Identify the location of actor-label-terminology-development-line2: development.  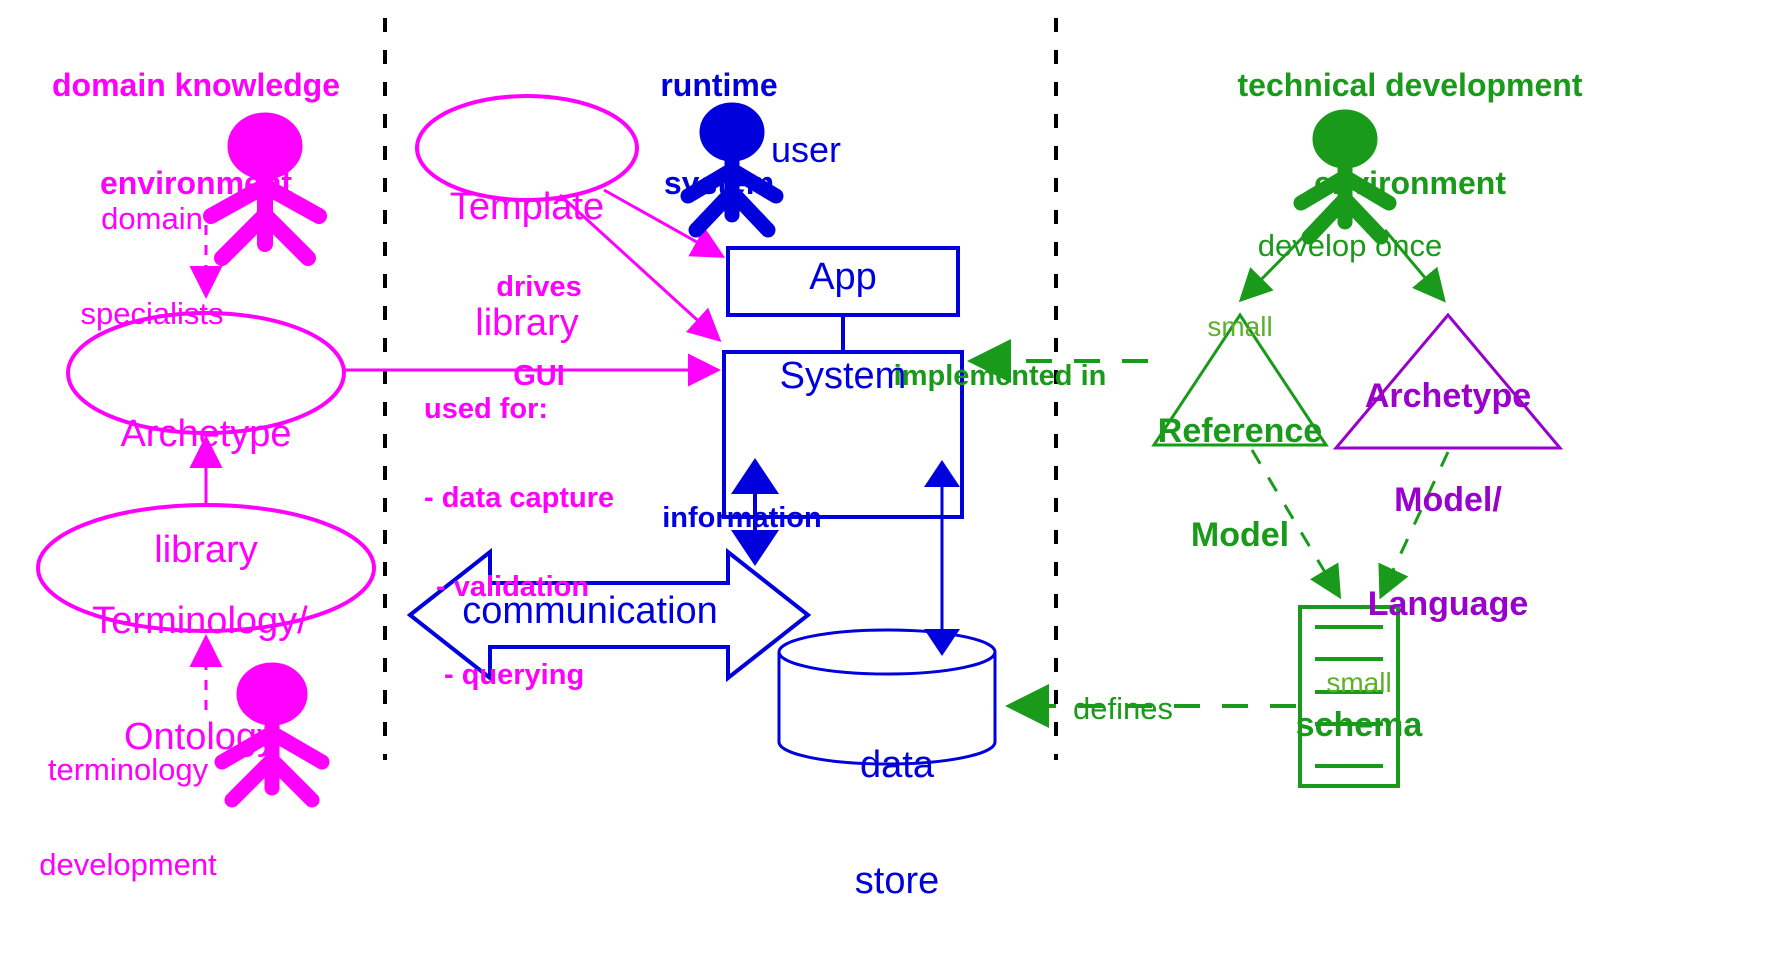
(128, 865).